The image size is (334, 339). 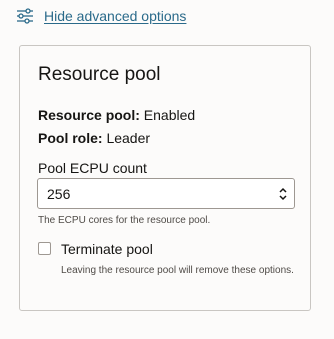 What do you see at coordinates (169, 115) in the screenshot?
I see `resource-pool-status-value: Enabled` at bounding box center [169, 115].